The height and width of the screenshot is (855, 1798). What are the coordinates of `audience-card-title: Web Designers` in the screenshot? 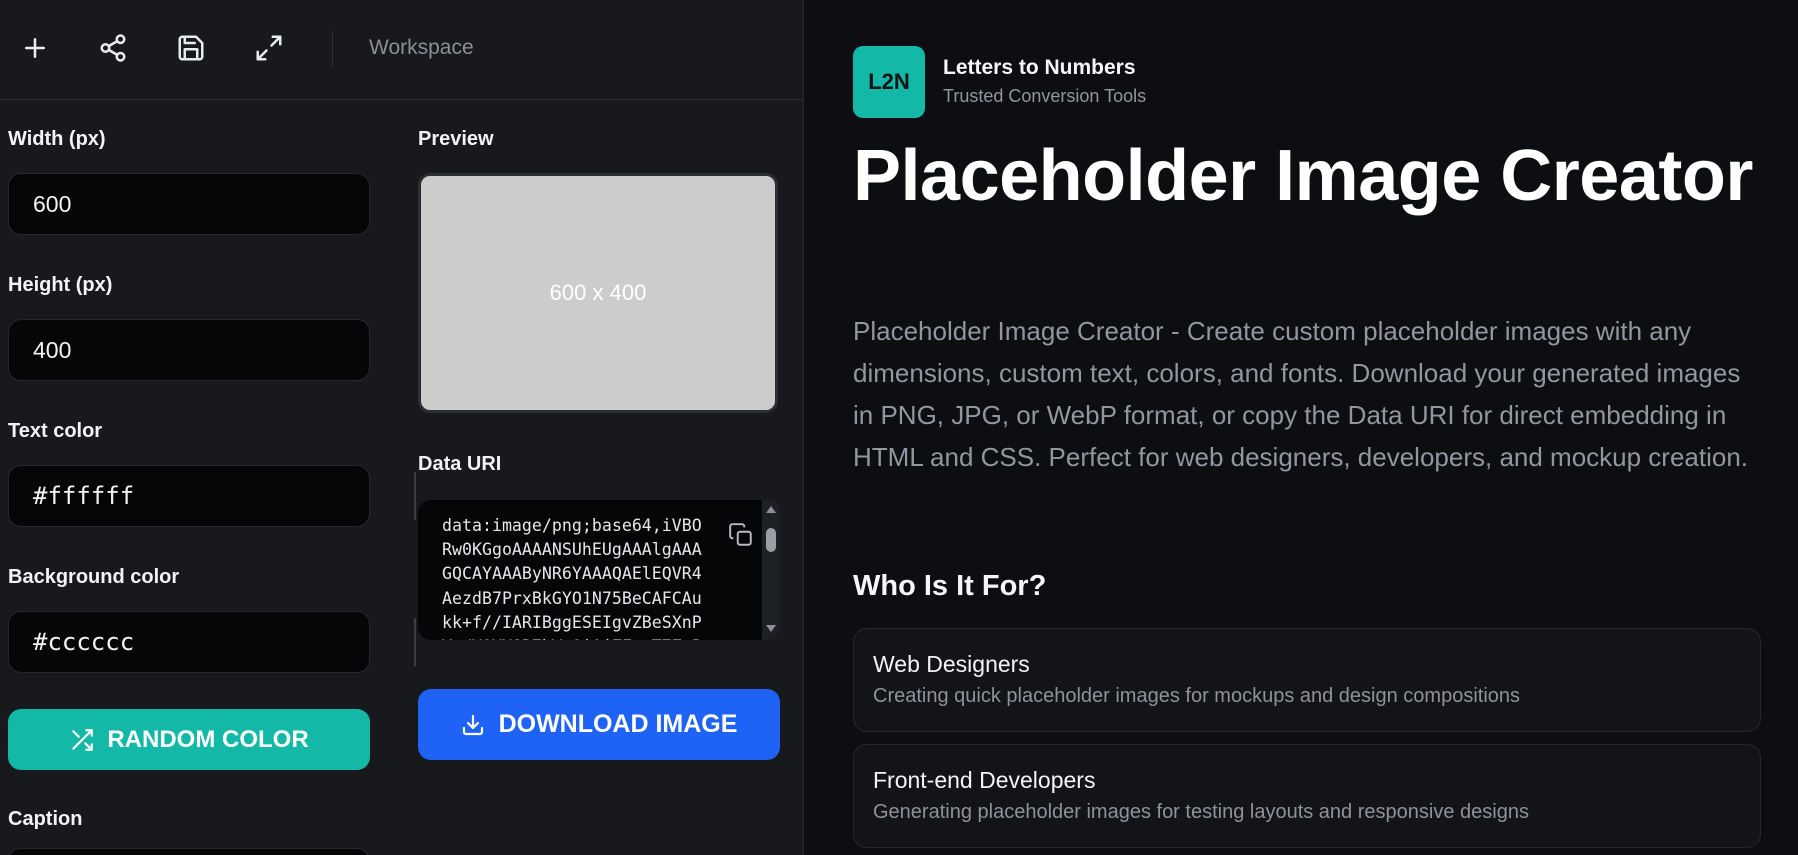 It's located at (951, 664).